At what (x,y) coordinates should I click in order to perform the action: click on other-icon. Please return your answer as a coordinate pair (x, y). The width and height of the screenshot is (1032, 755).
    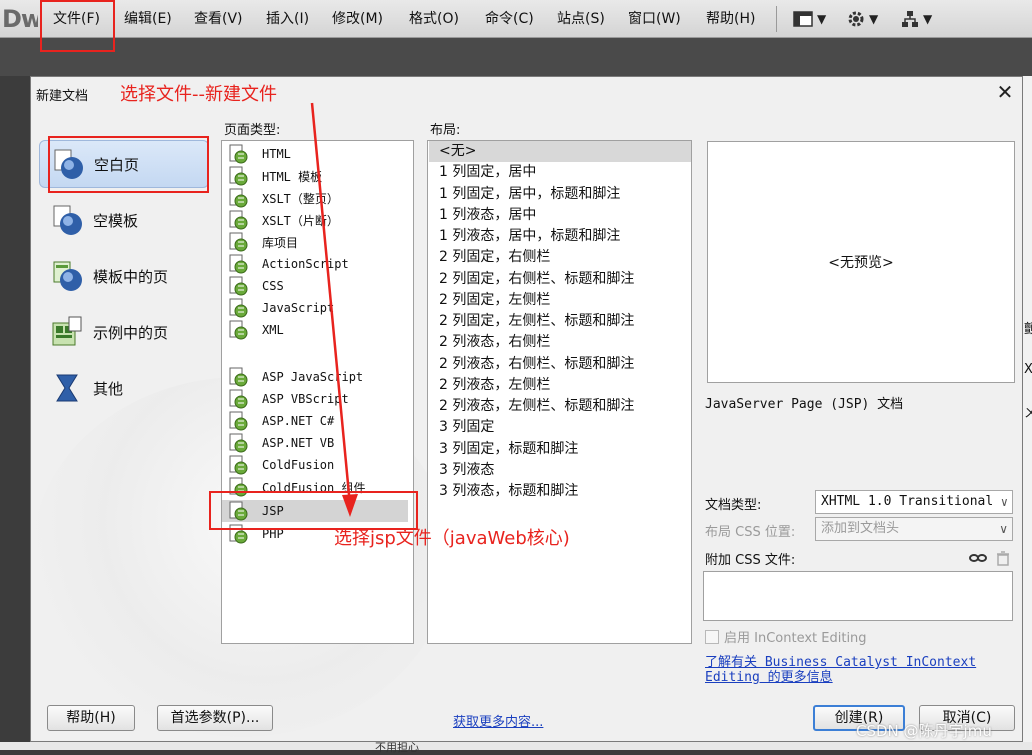
    Looking at the image, I should click on (67, 388).